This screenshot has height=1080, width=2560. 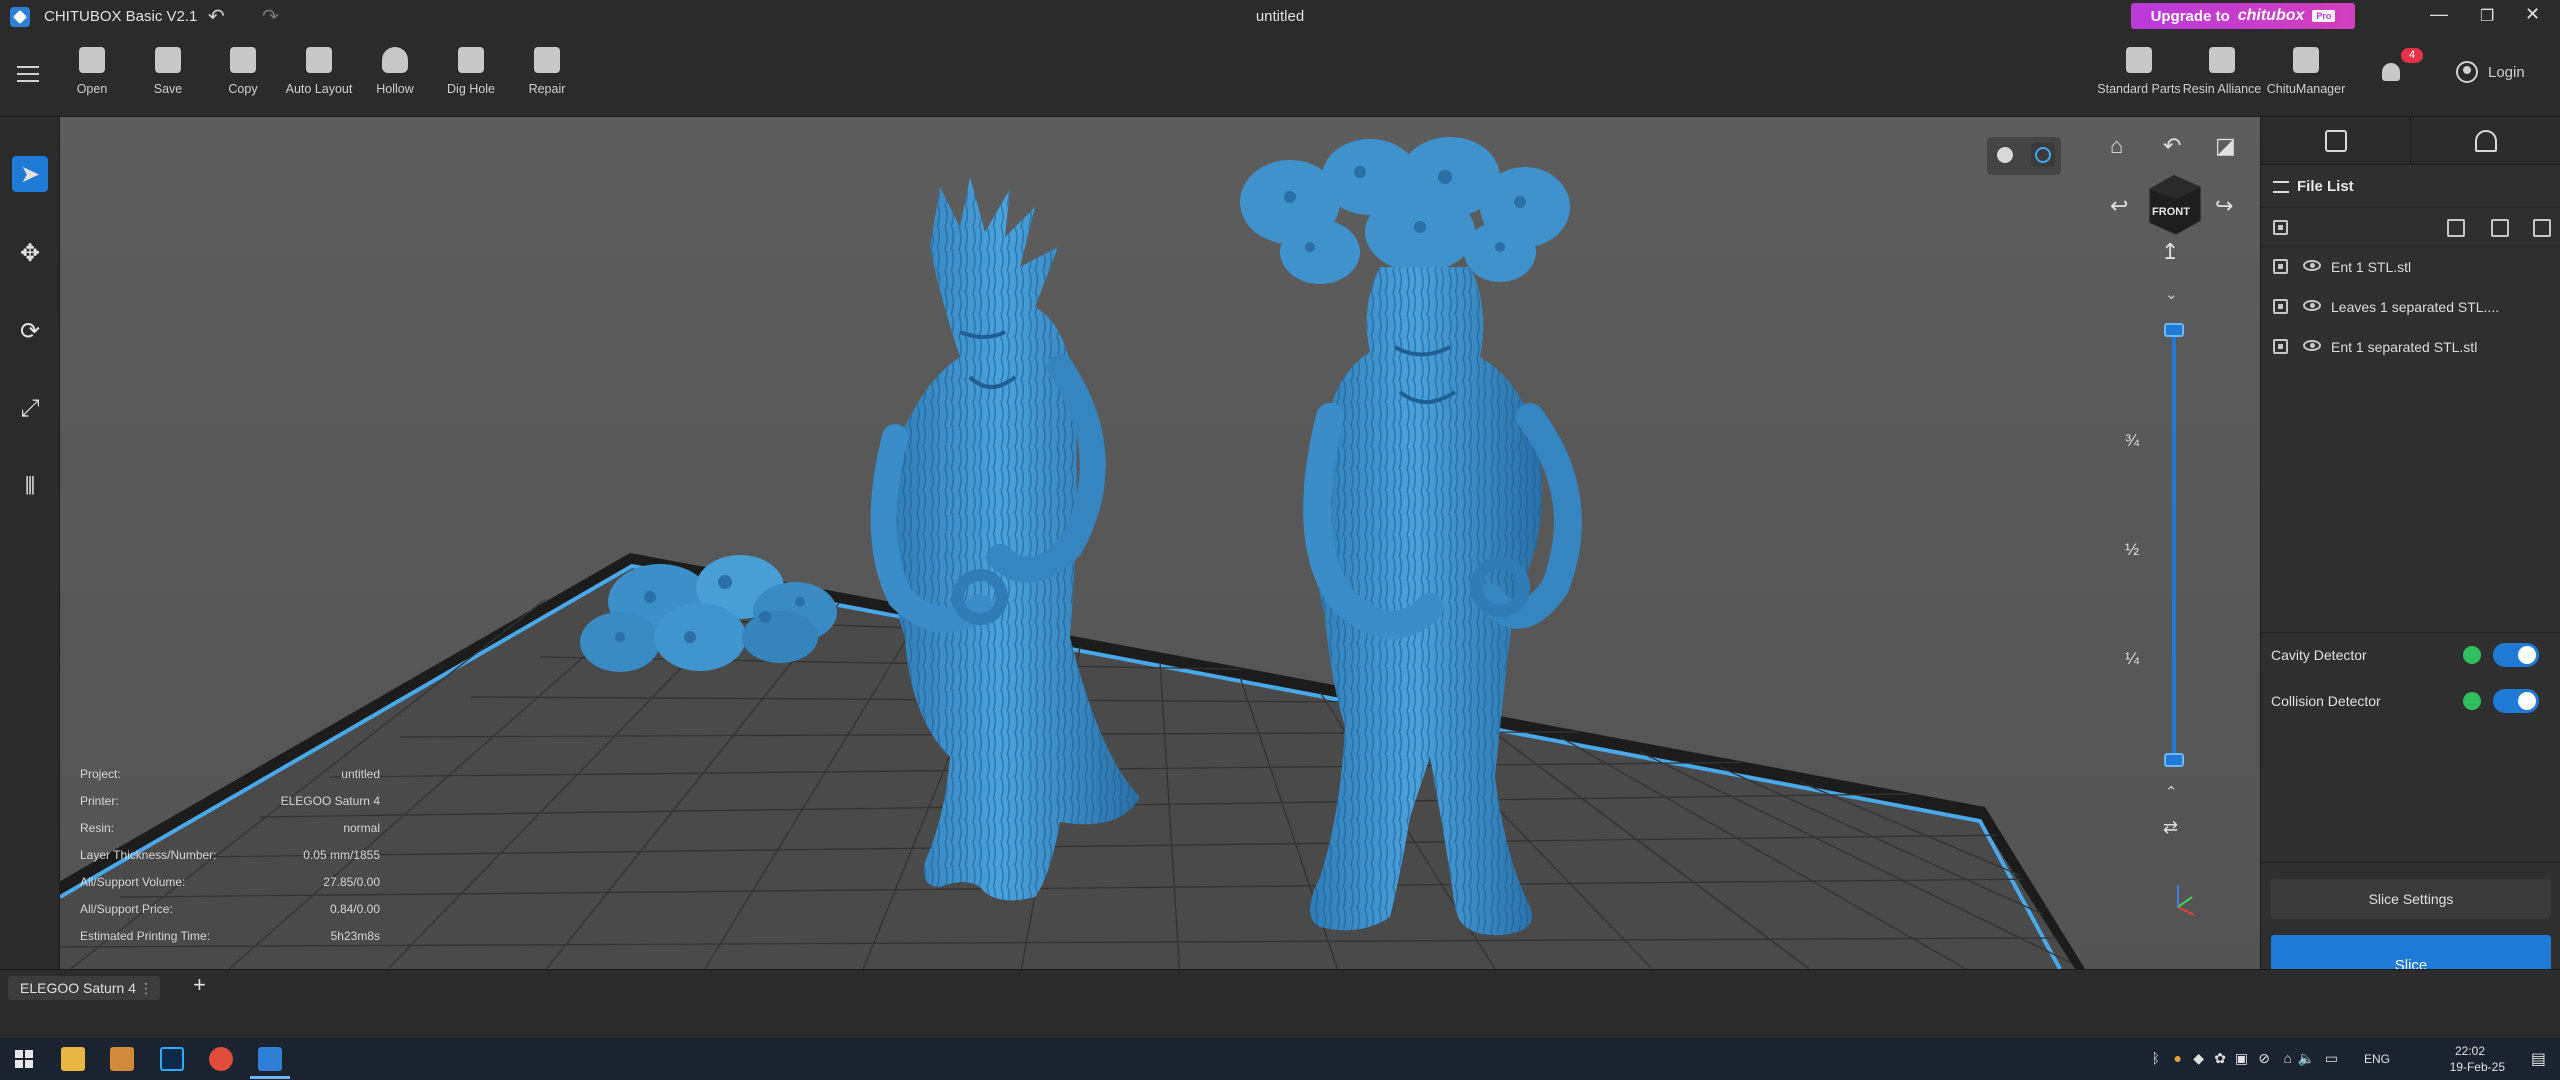 I want to click on repair-button: Repair, so click(x=547, y=71).